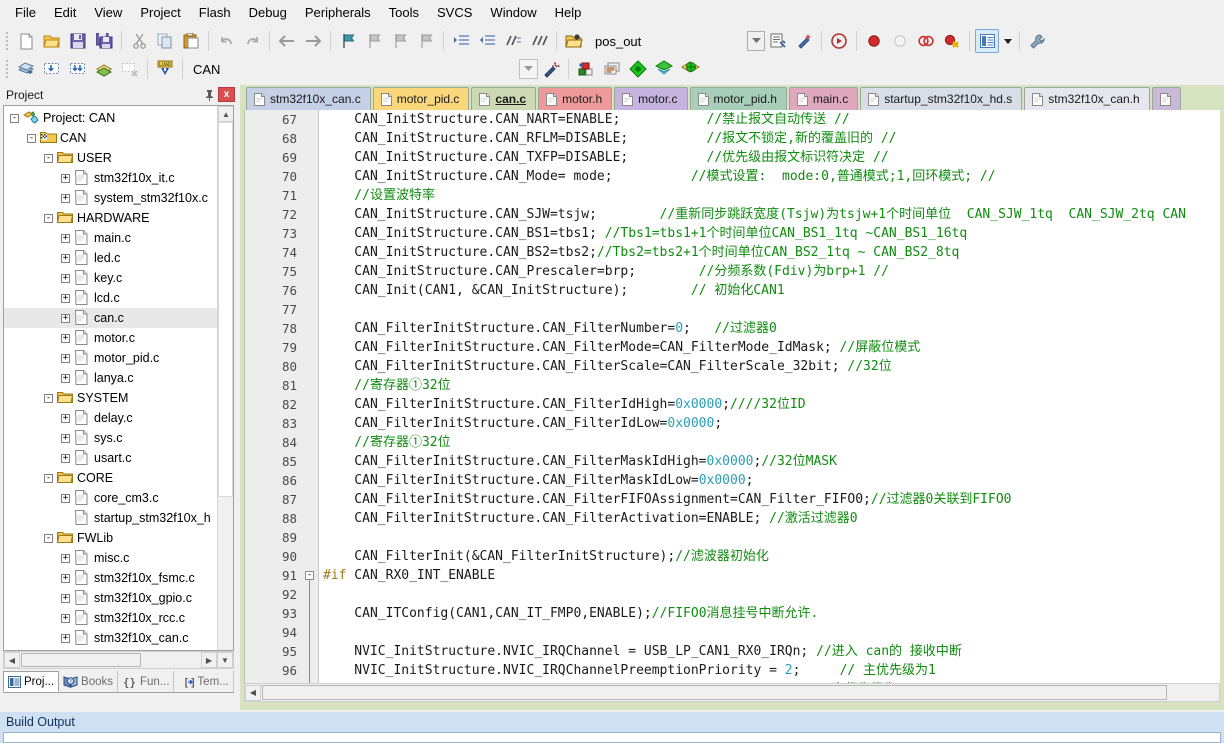  Describe the element at coordinates (651, 98) in the screenshot. I see `editor-tab-motor-c: motor.c` at that location.